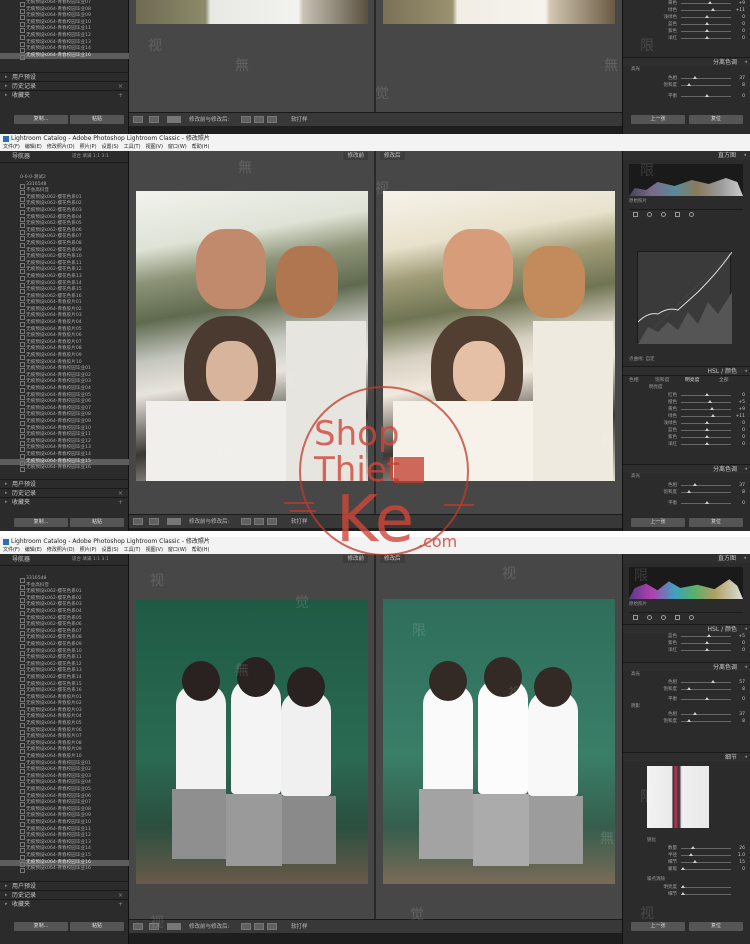 Image resolution: width=750 pixels, height=944 pixels. I want to click on preset-item: 无痕预设k064-青春校园毕业03, so click(64, 382).